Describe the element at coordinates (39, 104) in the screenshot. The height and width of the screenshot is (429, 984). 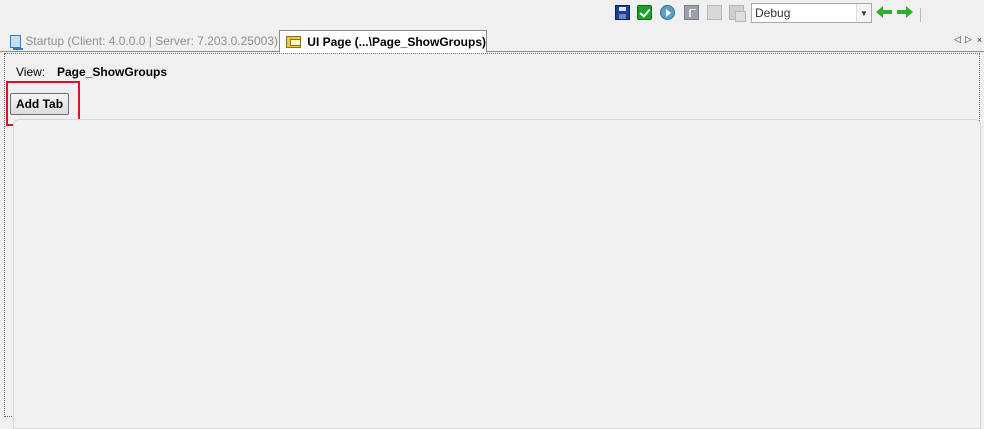
I see `add-tab-button: Add Tab` at that location.